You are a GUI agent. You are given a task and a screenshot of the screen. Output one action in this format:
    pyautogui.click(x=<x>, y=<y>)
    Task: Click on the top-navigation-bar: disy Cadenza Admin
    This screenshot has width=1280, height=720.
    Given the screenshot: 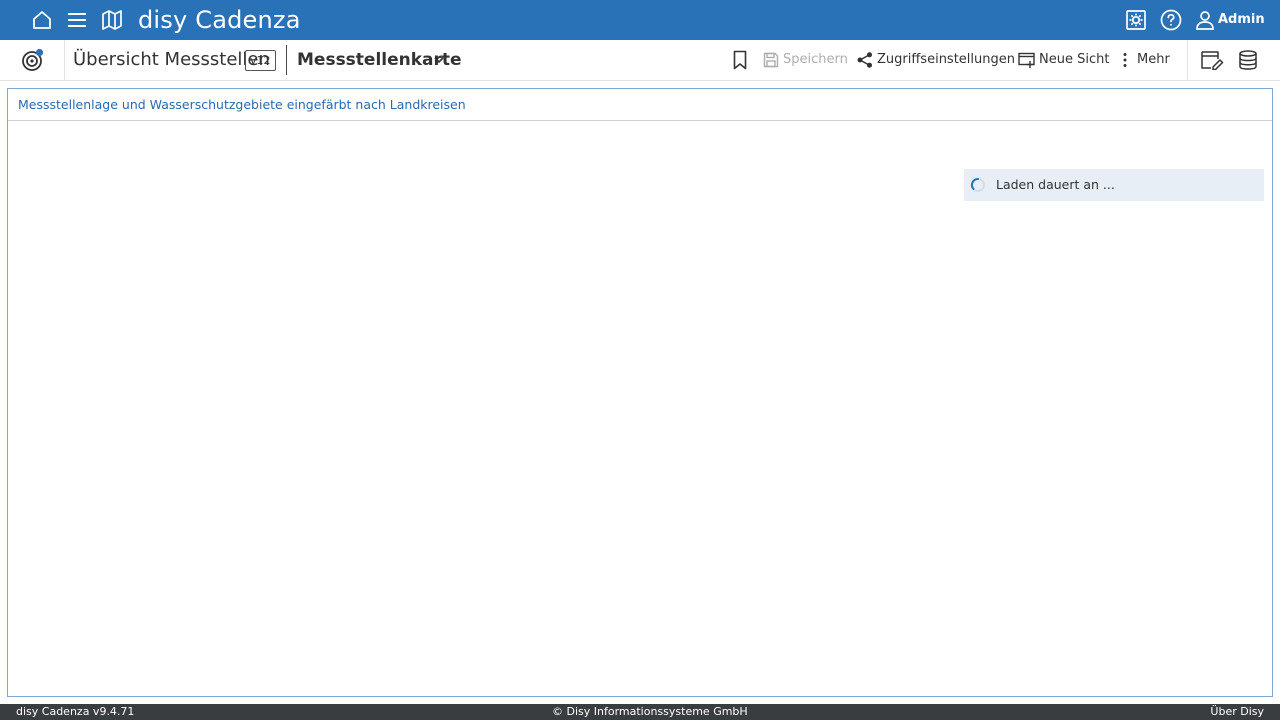 What is the action you would take?
    pyautogui.click(x=640, y=20)
    